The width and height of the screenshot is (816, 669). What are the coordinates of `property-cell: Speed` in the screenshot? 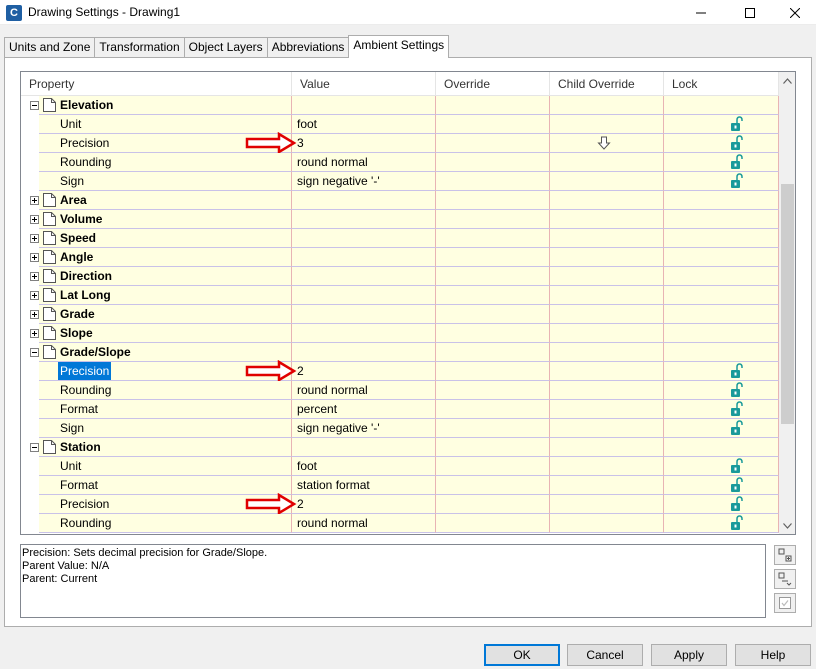 It's located at (165, 238).